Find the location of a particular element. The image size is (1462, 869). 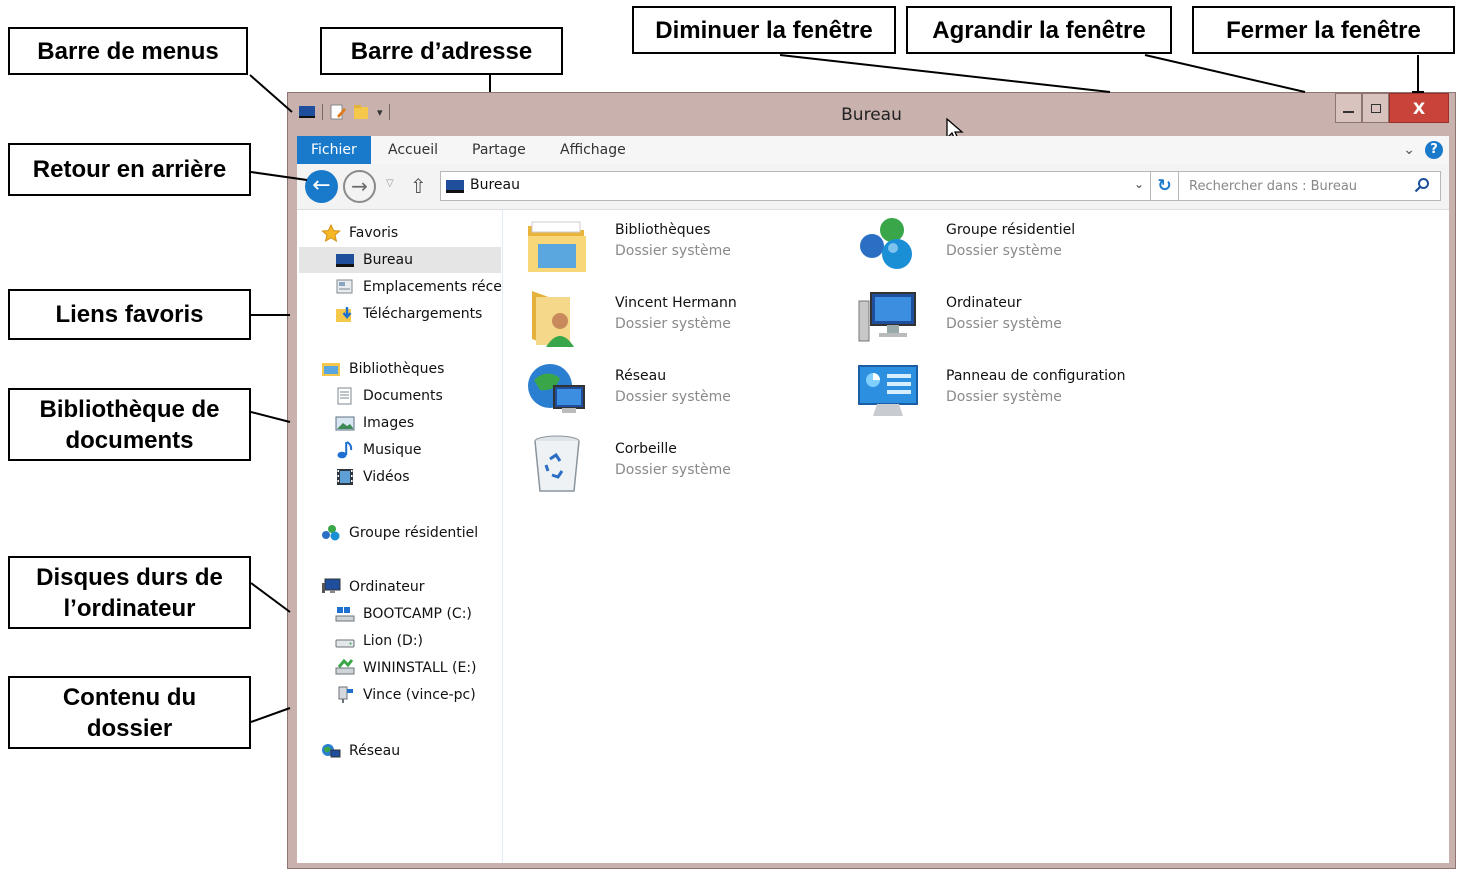

callout-text: documents is located at coordinates (129, 440).